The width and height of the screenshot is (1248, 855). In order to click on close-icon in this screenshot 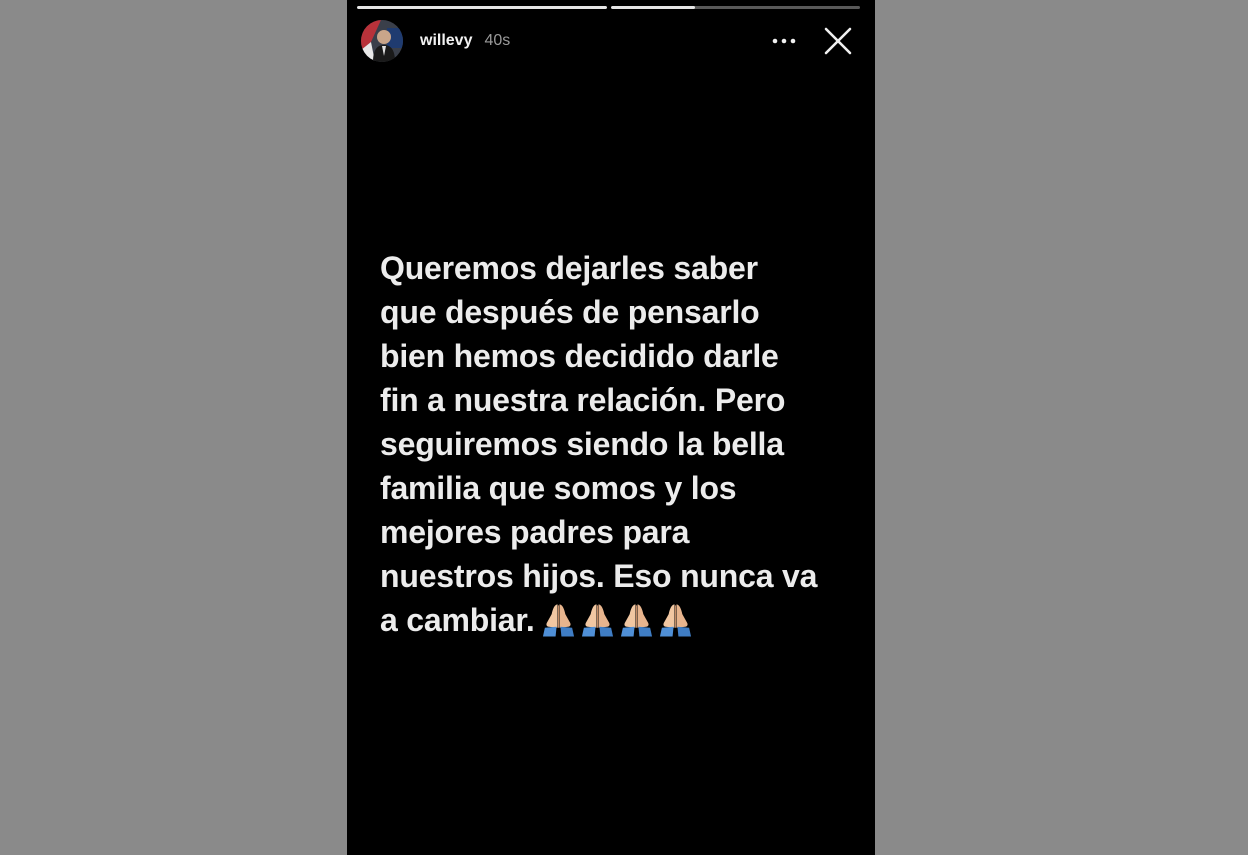, I will do `click(838, 41)`.